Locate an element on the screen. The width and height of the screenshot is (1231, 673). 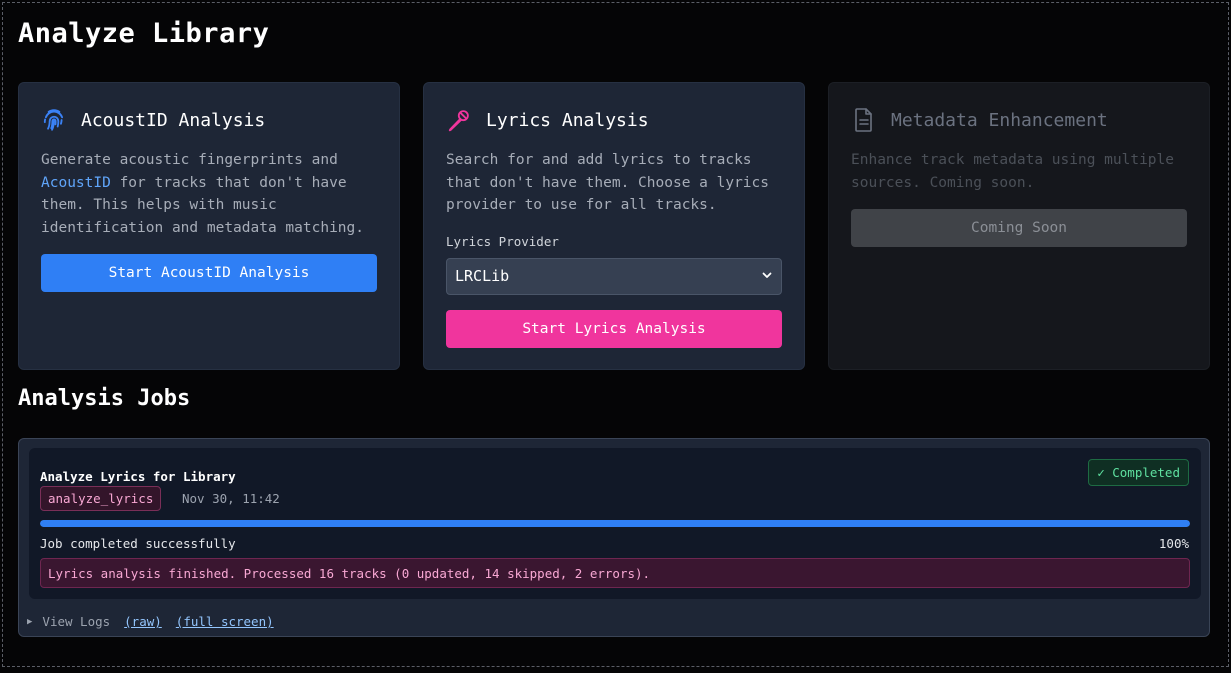
job-message: Job completed successfully is located at coordinates (138, 543).